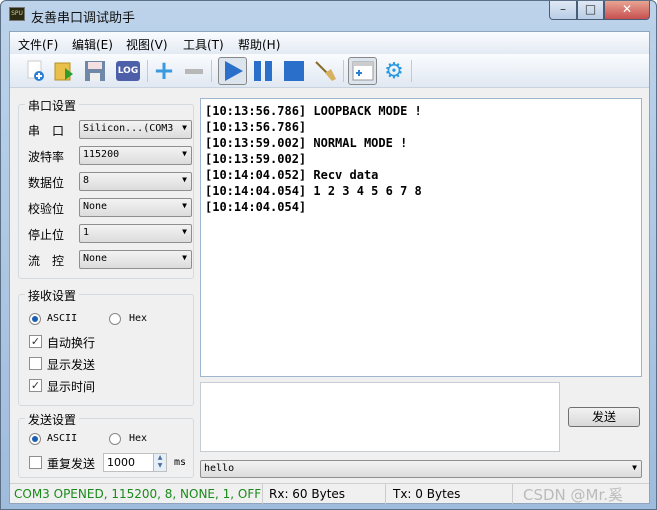 The height and width of the screenshot is (510, 657). I want to click on stop-bits-select: 1 ▼, so click(135, 233).